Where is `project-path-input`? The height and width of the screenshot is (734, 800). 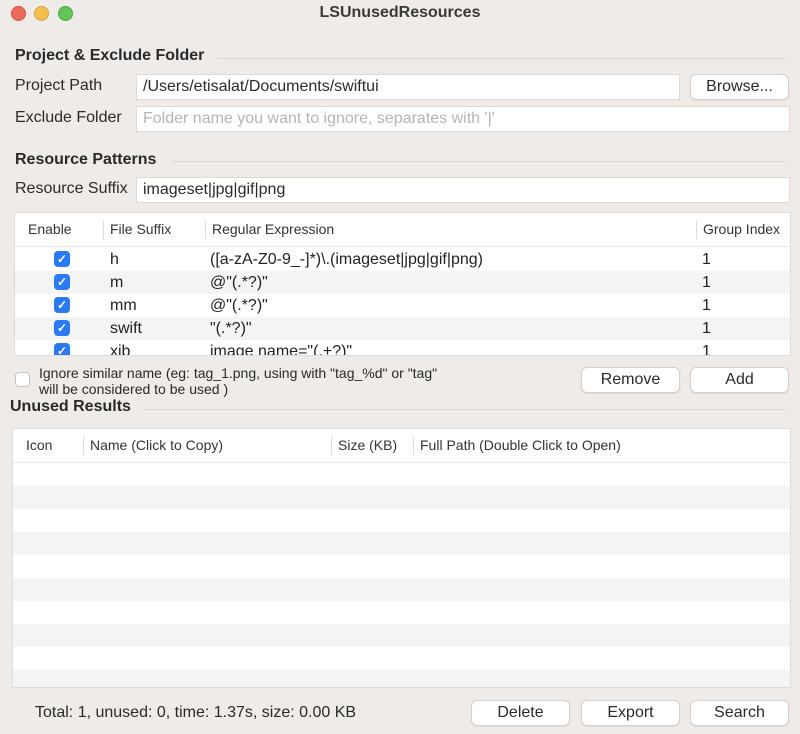
project-path-input is located at coordinates (408, 87).